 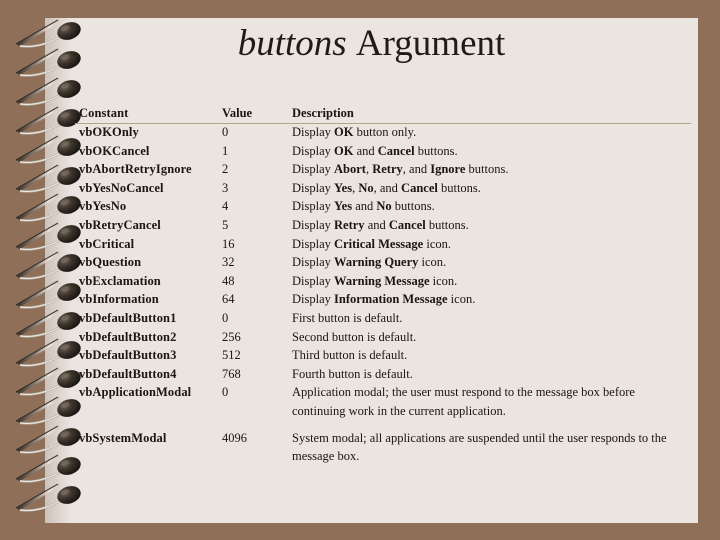 What do you see at coordinates (119, 299) in the screenshot?
I see `cell-constant: vbInformation` at bounding box center [119, 299].